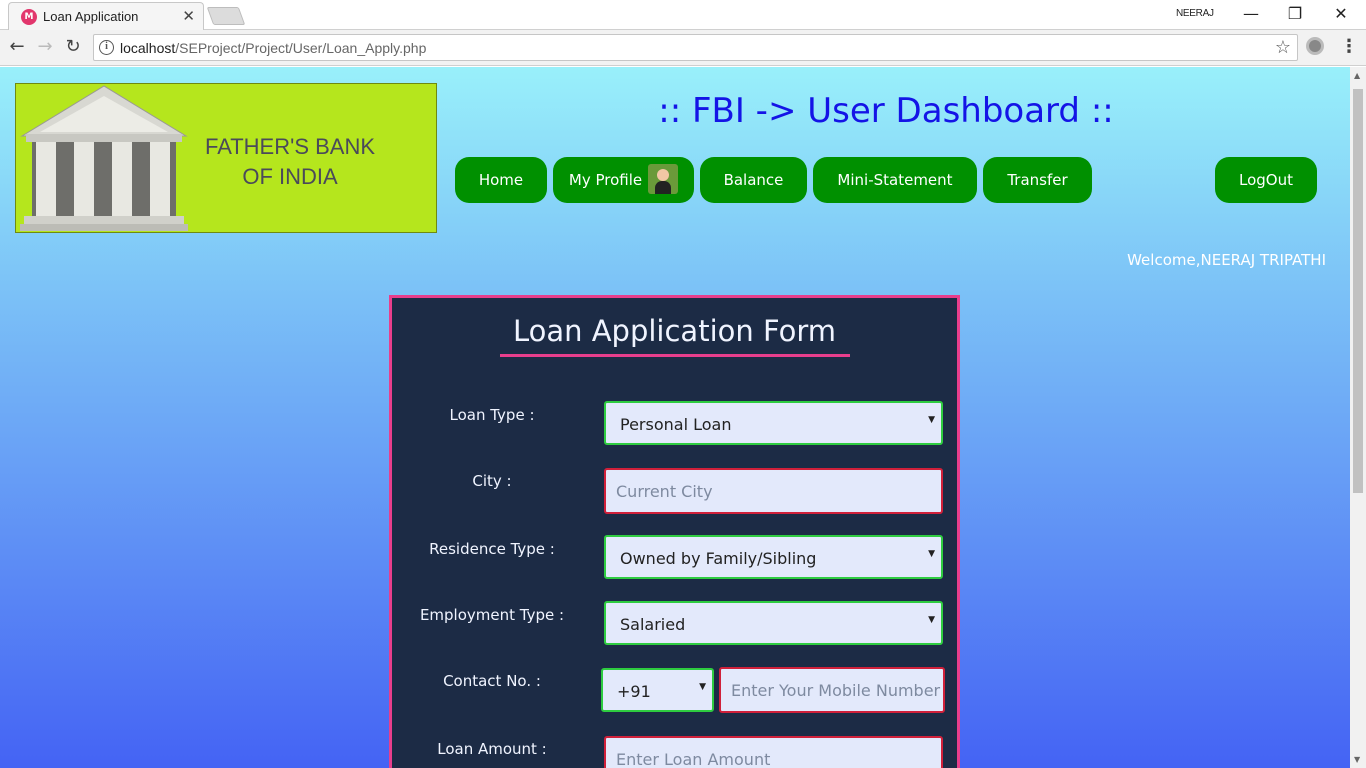 The image size is (1366, 768). I want to click on page-scrollbar: ▲ ▼, so click(1358, 417).